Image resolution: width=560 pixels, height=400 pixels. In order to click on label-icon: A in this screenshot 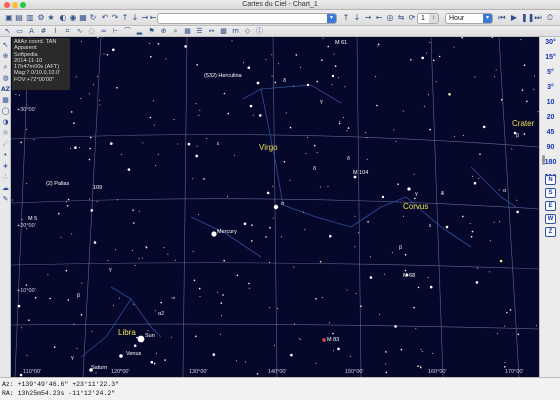, I will do `click(31, 31)`.